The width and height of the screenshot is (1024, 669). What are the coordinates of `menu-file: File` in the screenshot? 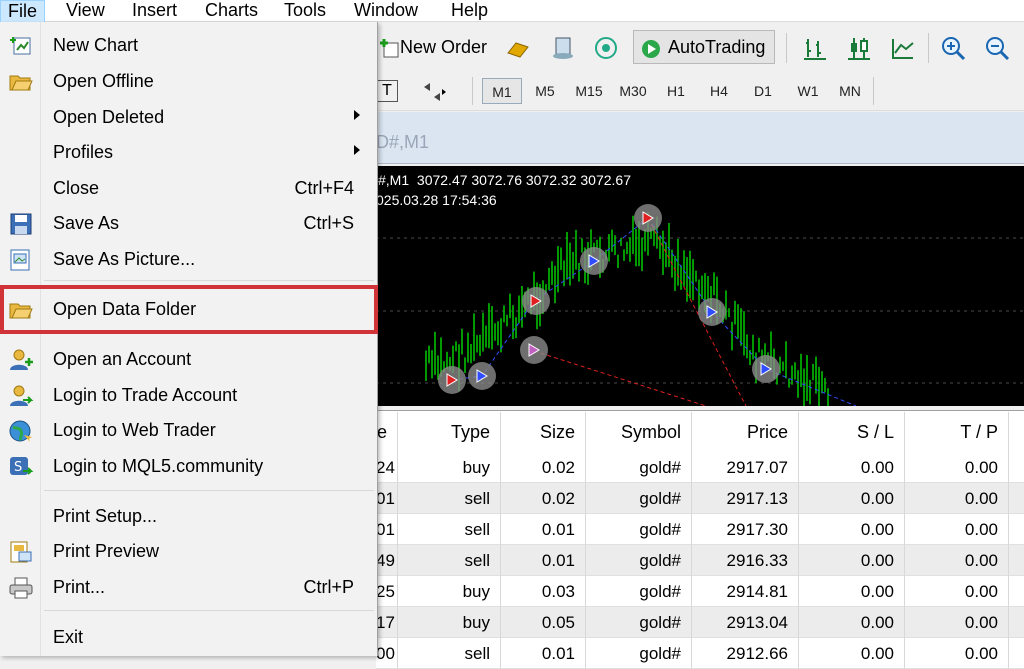 It's located at (23, 11).